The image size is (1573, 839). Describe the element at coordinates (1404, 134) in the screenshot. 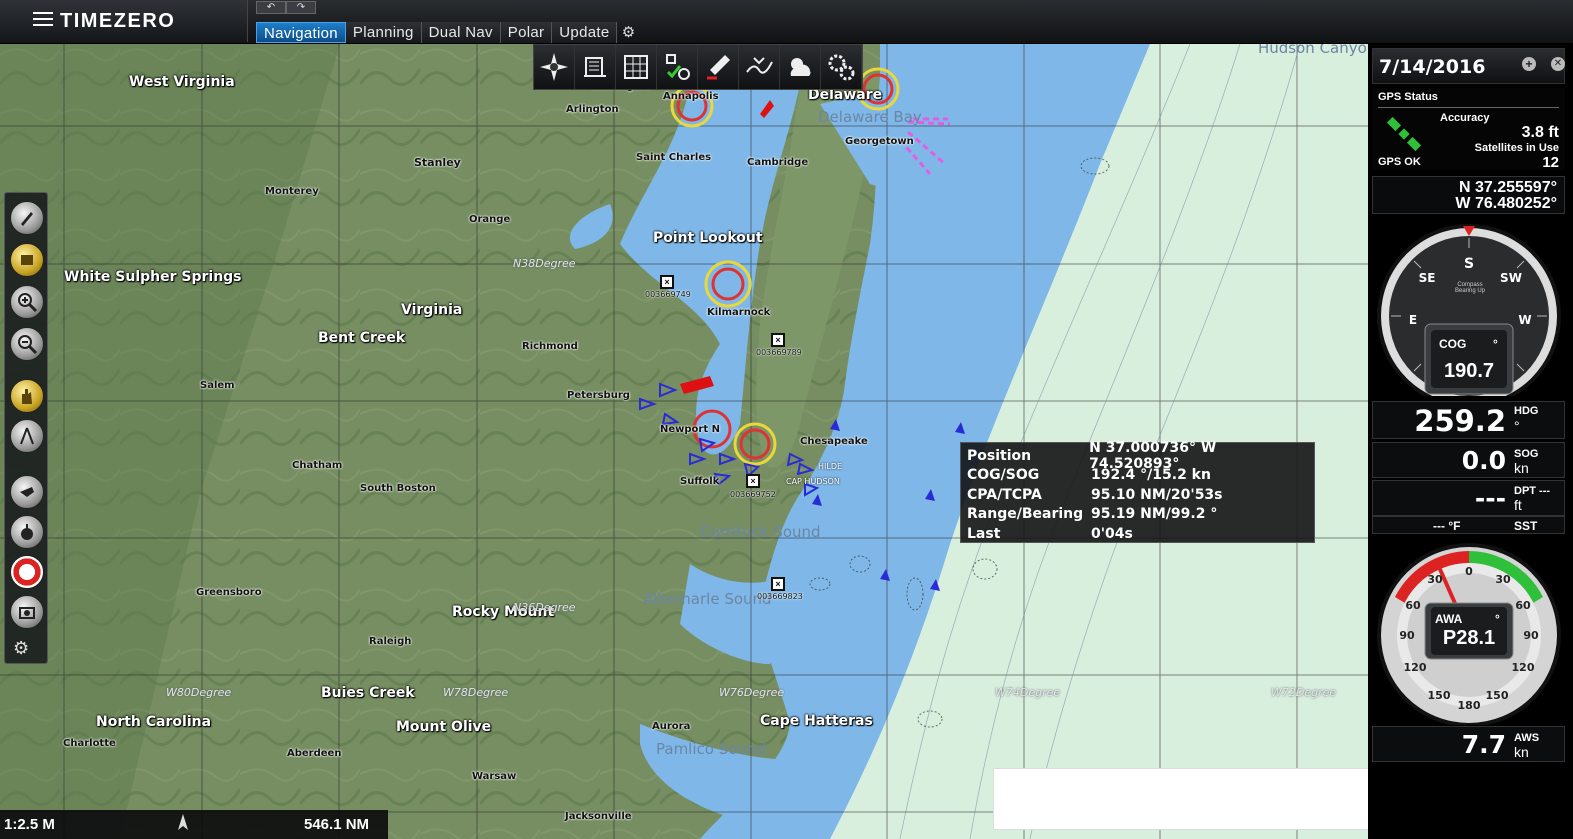

I see `satellite-icon` at that location.